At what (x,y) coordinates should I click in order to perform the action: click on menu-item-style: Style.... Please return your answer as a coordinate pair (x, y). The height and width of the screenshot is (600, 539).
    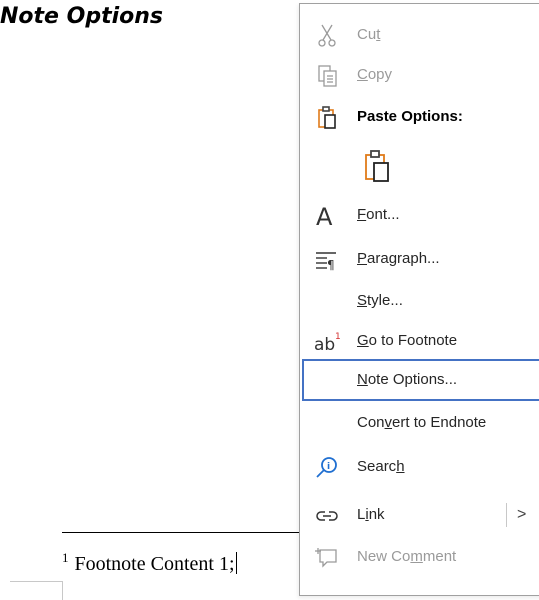
    Looking at the image, I should click on (419, 302).